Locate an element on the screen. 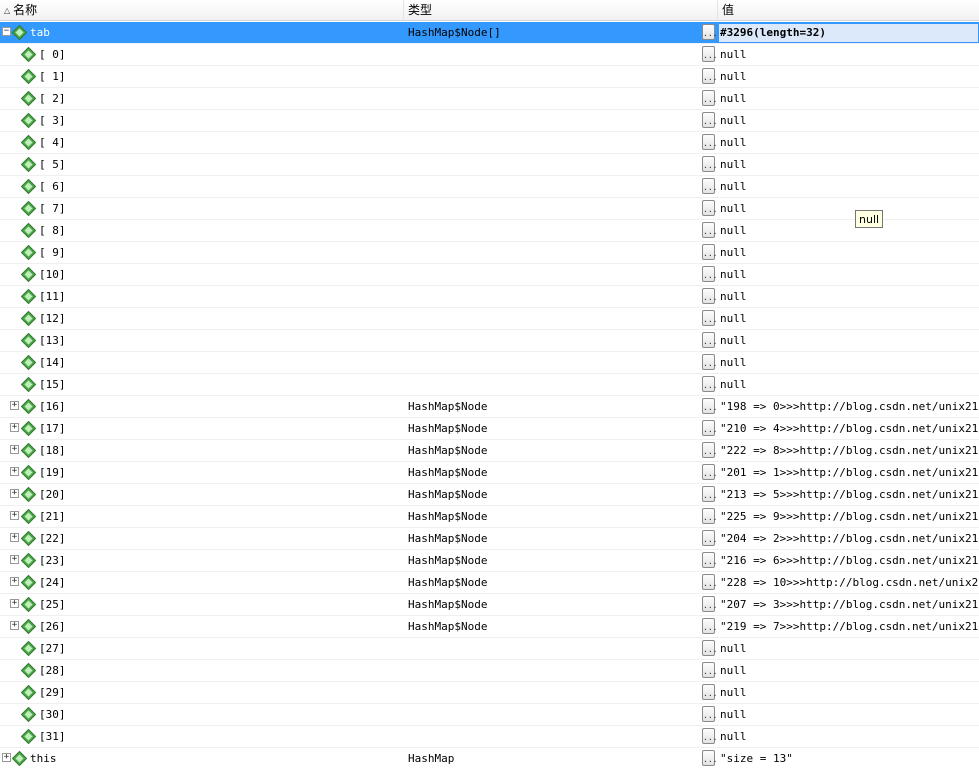 The image size is (979, 769). name-cell: [14] is located at coordinates (202, 362).